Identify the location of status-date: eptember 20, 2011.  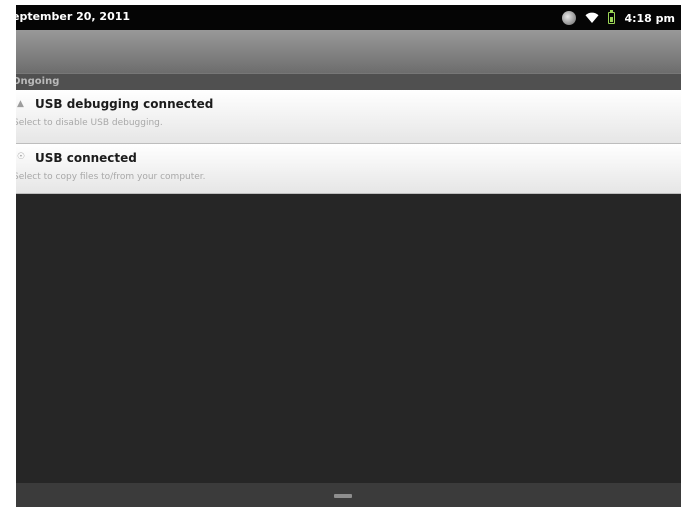
(73, 16).